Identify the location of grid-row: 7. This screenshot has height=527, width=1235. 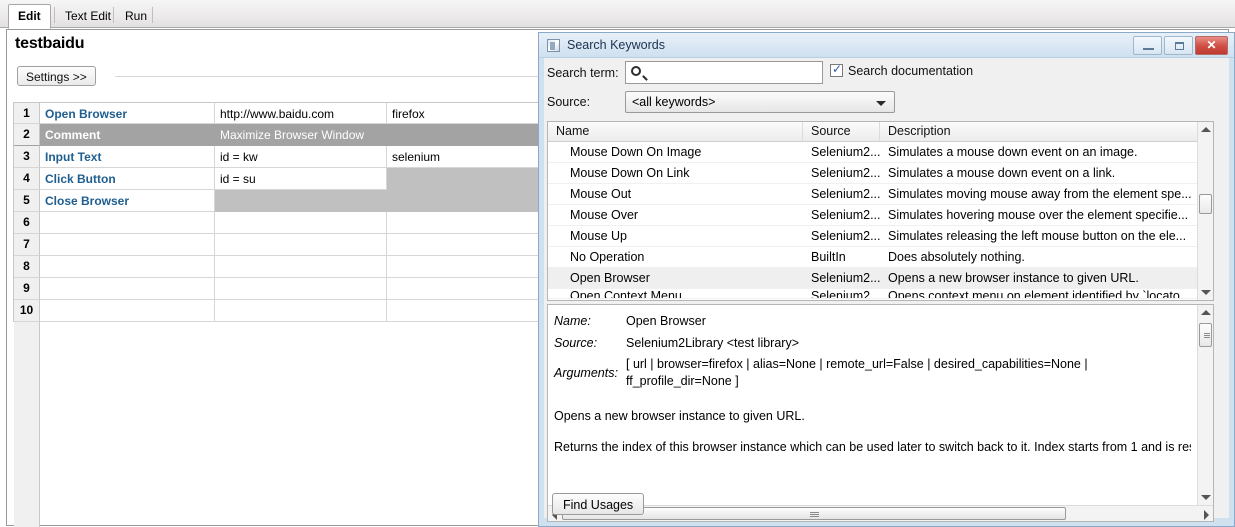
(279, 245).